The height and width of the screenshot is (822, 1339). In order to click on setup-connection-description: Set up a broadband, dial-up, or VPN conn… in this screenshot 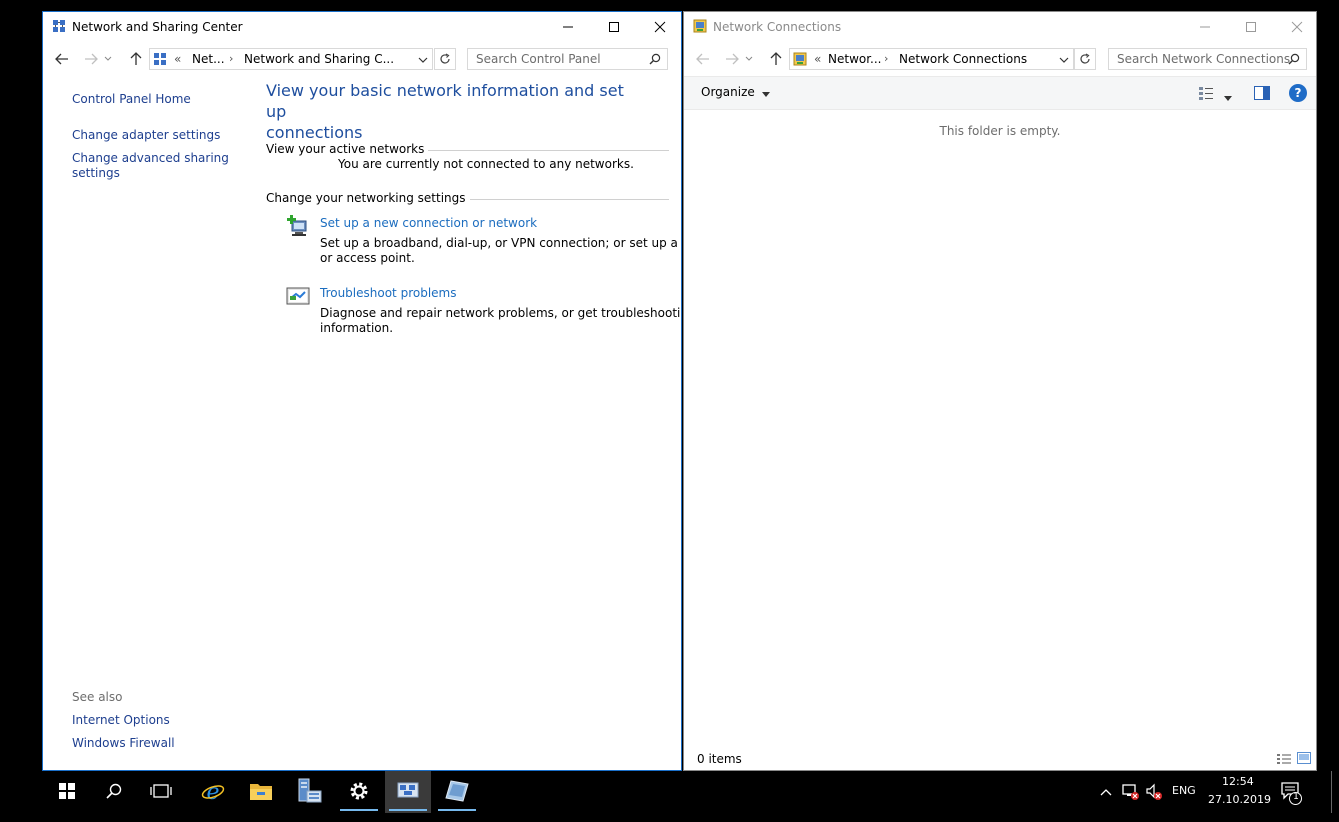, I will do `click(501, 243)`.